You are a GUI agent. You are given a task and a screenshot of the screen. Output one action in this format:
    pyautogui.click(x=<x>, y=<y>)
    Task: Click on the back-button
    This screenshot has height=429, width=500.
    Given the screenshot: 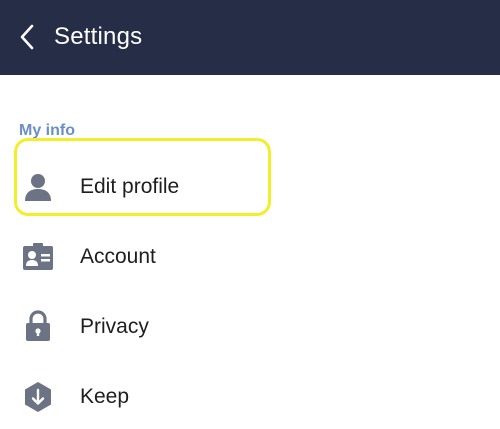 What is the action you would take?
    pyautogui.click(x=27, y=37)
    